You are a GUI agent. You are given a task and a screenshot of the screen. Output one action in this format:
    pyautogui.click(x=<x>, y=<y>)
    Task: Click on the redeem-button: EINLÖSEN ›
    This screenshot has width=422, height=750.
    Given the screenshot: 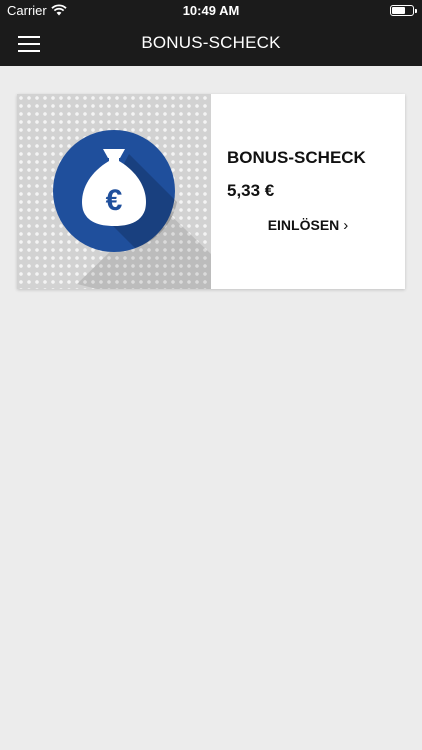 What is the action you would take?
    pyautogui.click(x=308, y=225)
    